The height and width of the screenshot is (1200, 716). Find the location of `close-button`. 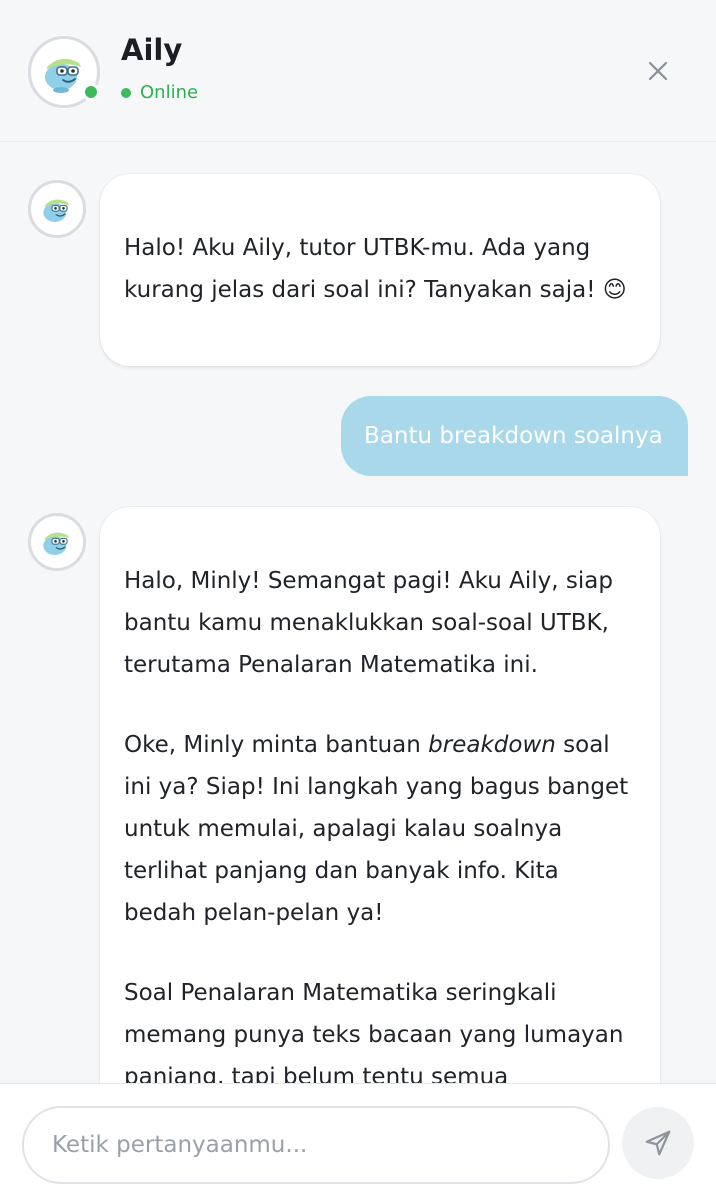

close-button is located at coordinates (658, 71).